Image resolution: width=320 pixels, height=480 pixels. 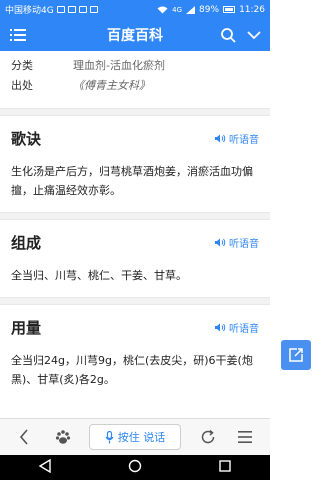 I want to click on share-edit-icon, so click(x=296, y=355).